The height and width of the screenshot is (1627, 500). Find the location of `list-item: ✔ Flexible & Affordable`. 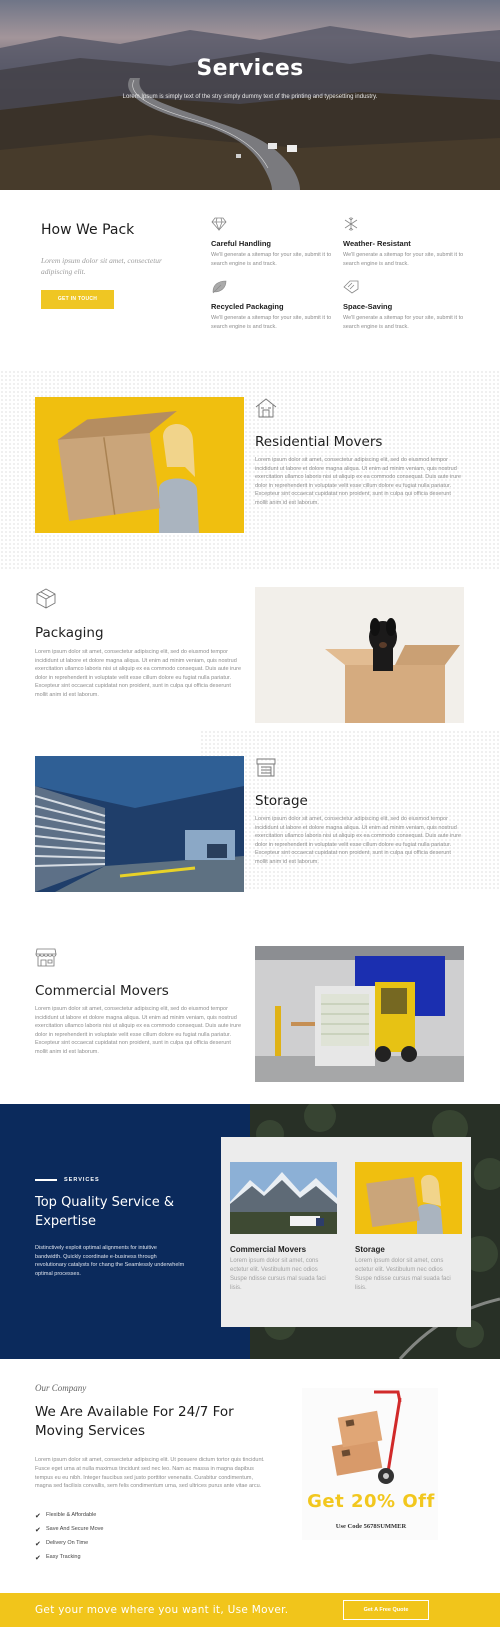

list-item: ✔ Flexible & Affordable is located at coordinates (66, 1516).